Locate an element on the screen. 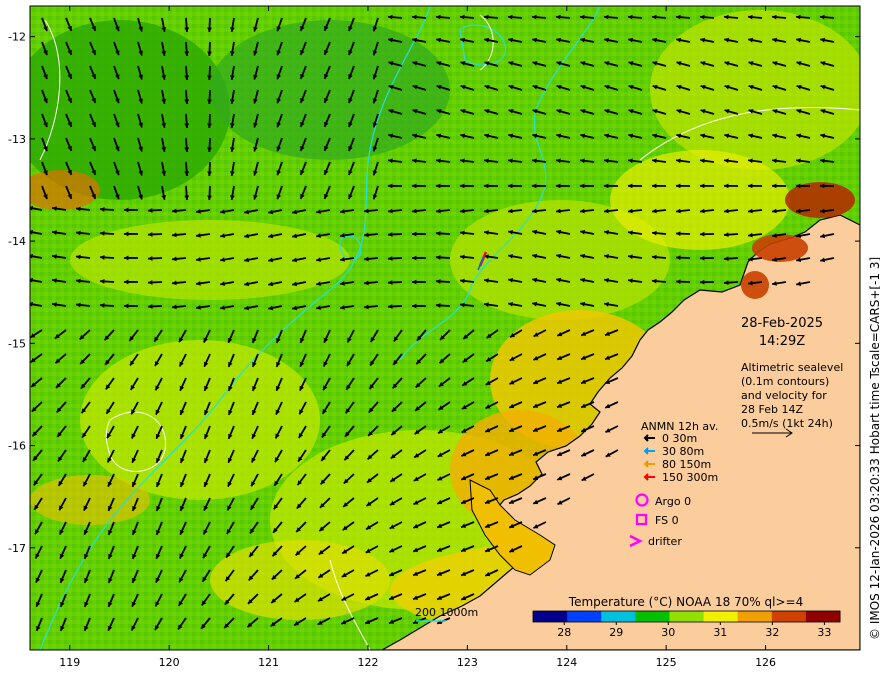 Image resolution: width=880 pixels, height=680 pixels. colorbar-tick-4: 32 is located at coordinates (772, 632).